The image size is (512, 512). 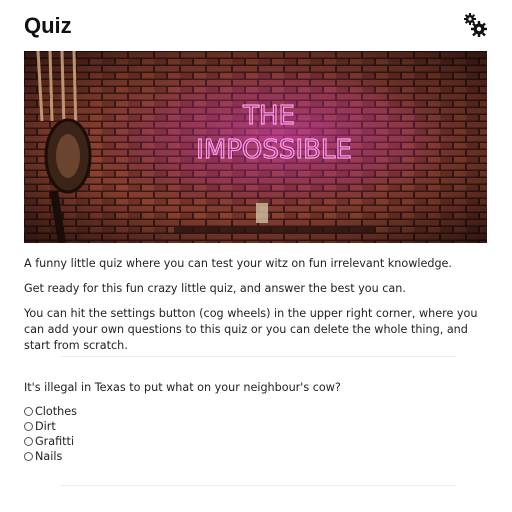 I want to click on answer-option: Nails, so click(x=50, y=456).